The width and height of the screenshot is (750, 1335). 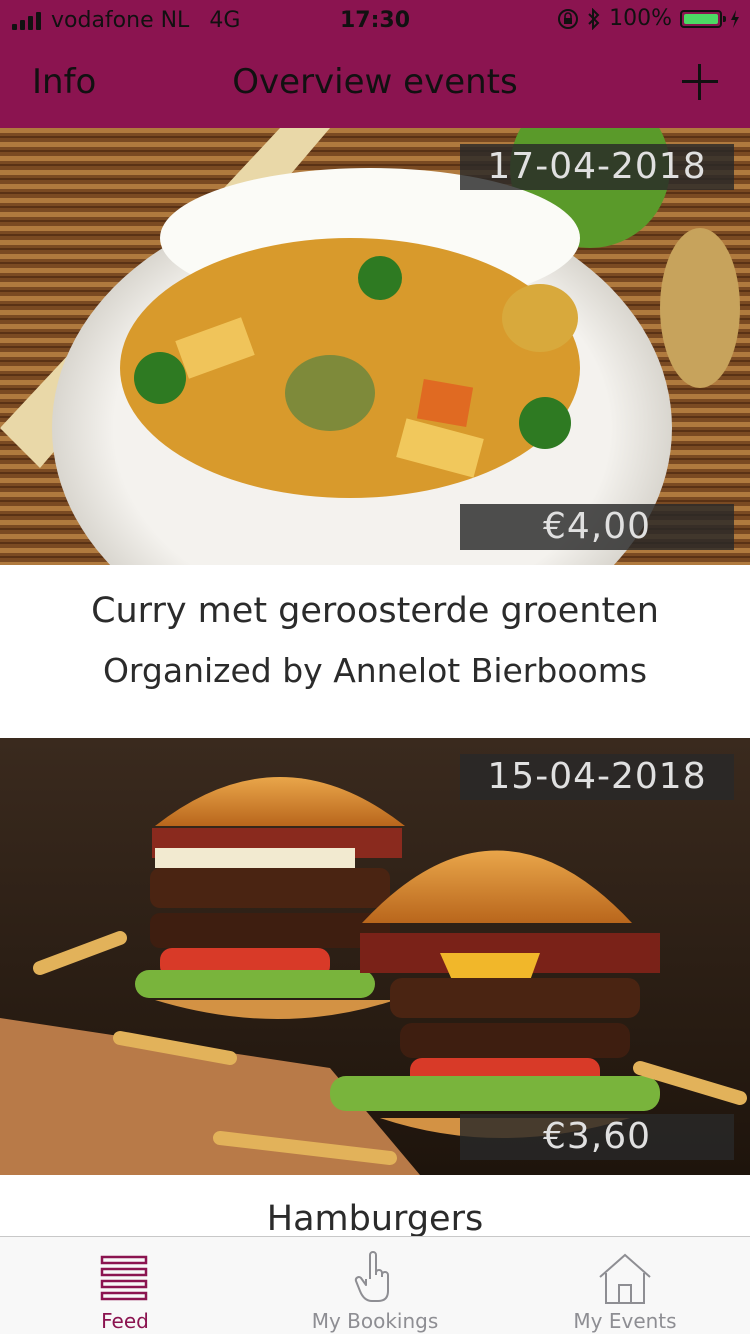 I want to click on navigation-bar: Info Overview events, so click(x=375, y=84).